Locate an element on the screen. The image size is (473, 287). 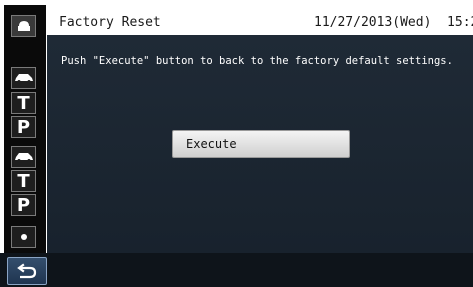
t-label: T is located at coordinates (23, 103).